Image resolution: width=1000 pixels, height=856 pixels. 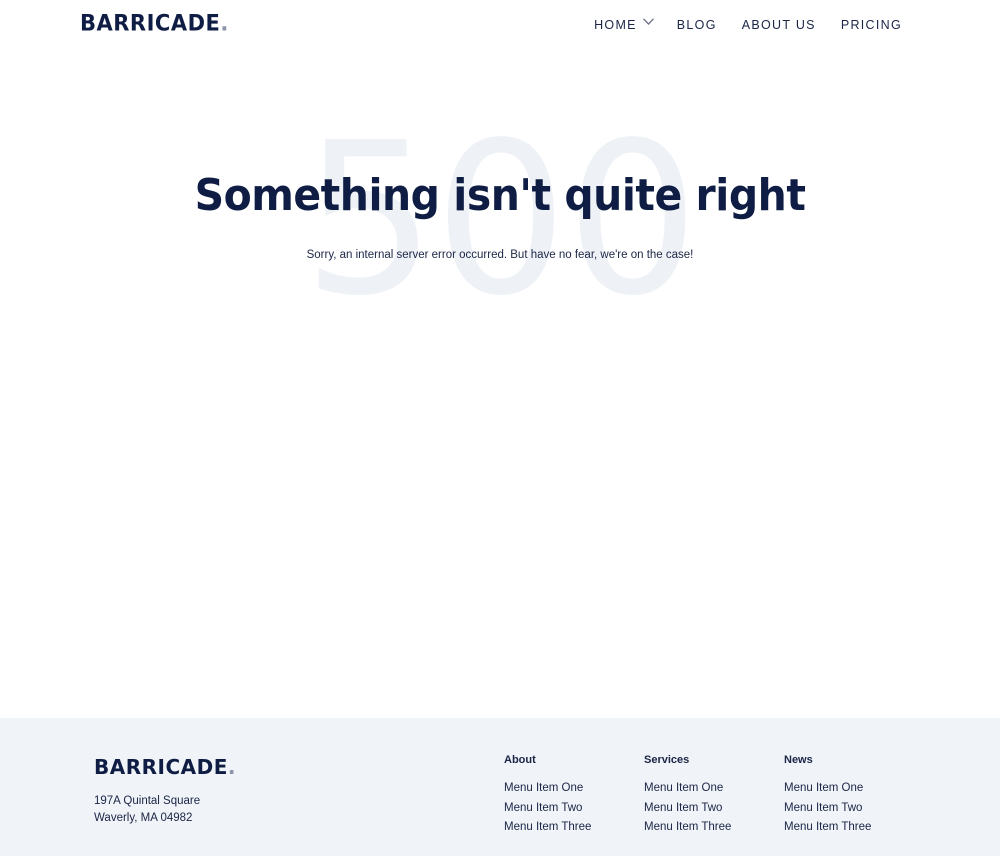 What do you see at coordinates (143, 818) in the screenshot?
I see `address-line: Waverly, MA 04982` at bounding box center [143, 818].